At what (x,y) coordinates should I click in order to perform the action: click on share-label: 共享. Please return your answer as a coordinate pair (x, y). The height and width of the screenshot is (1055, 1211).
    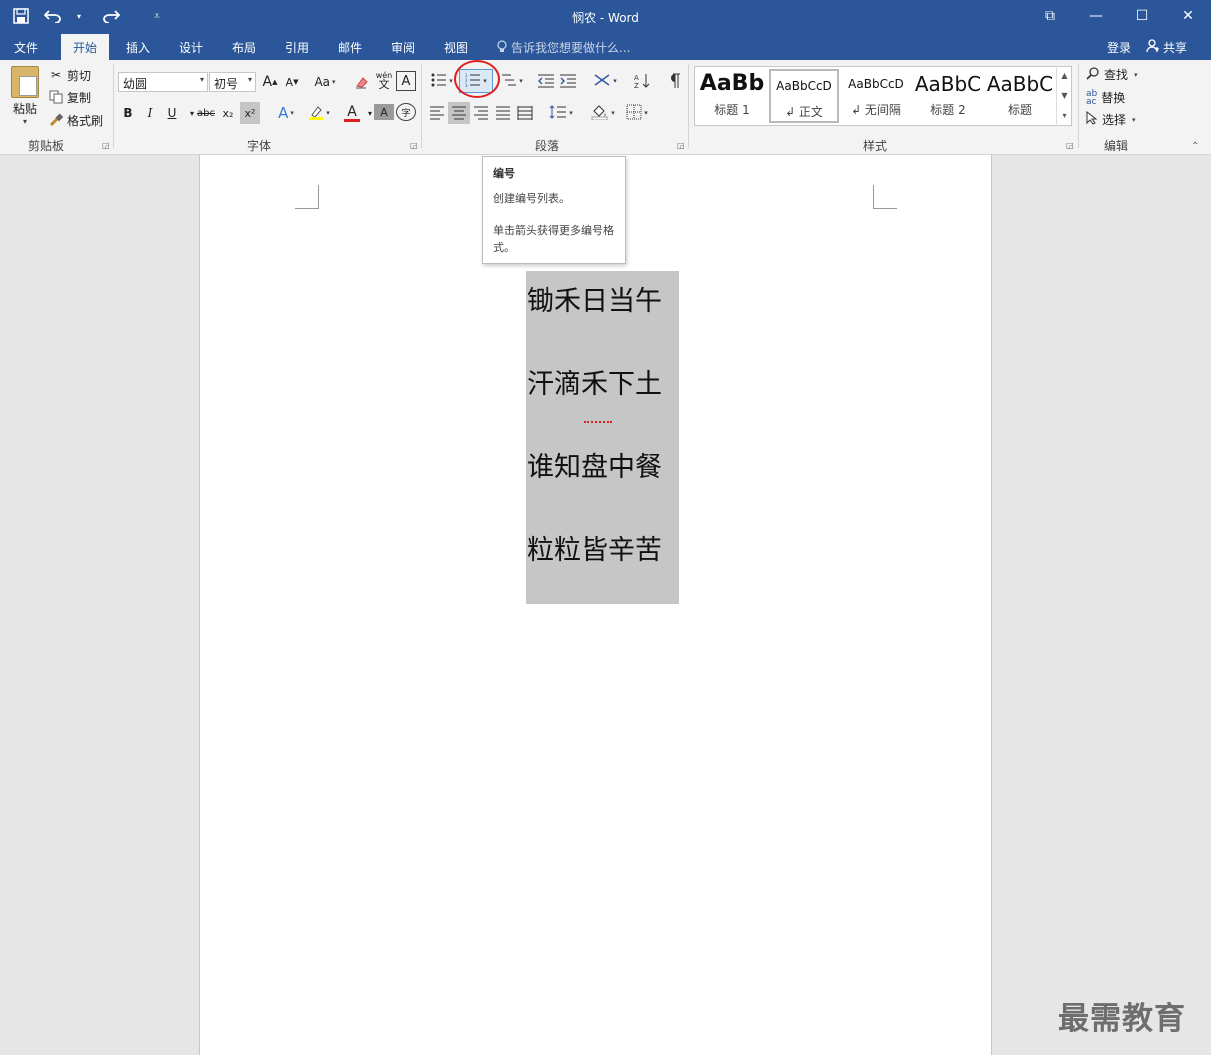
    Looking at the image, I should click on (1175, 47).